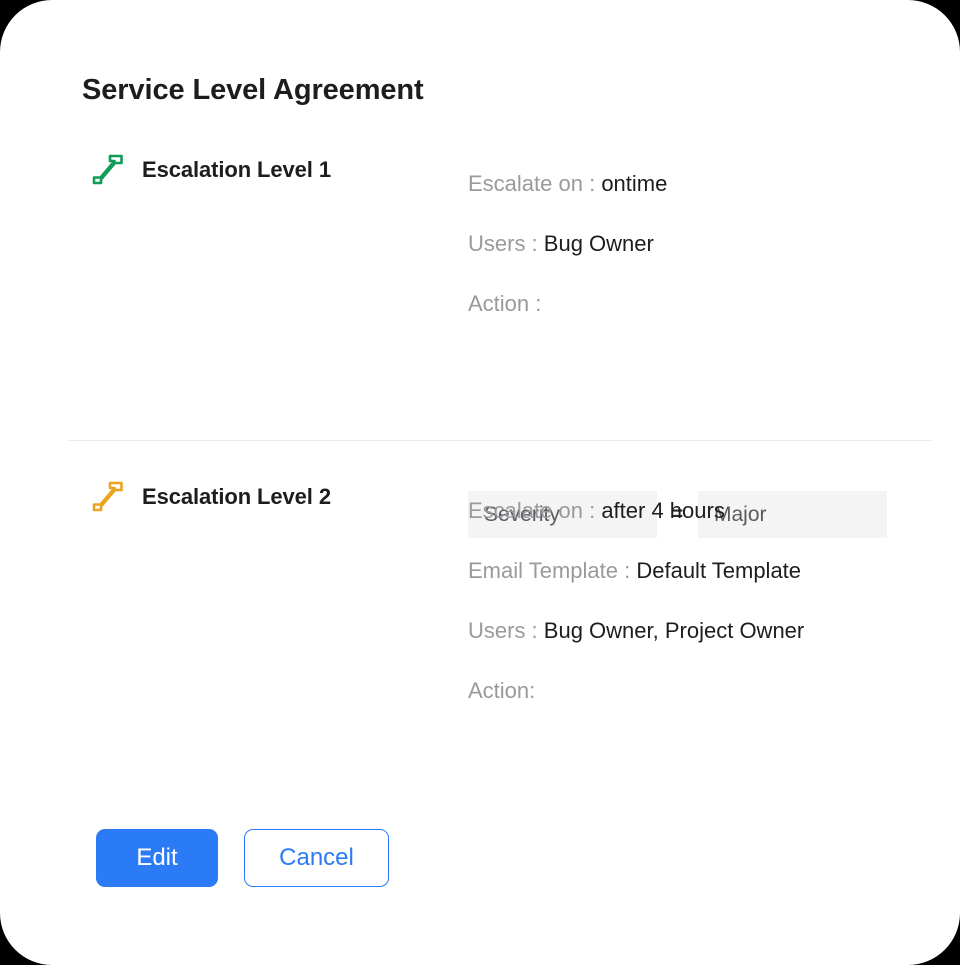 This screenshot has width=960, height=965. Describe the element at coordinates (502, 690) in the screenshot. I see `field-action-label: Action:` at that location.